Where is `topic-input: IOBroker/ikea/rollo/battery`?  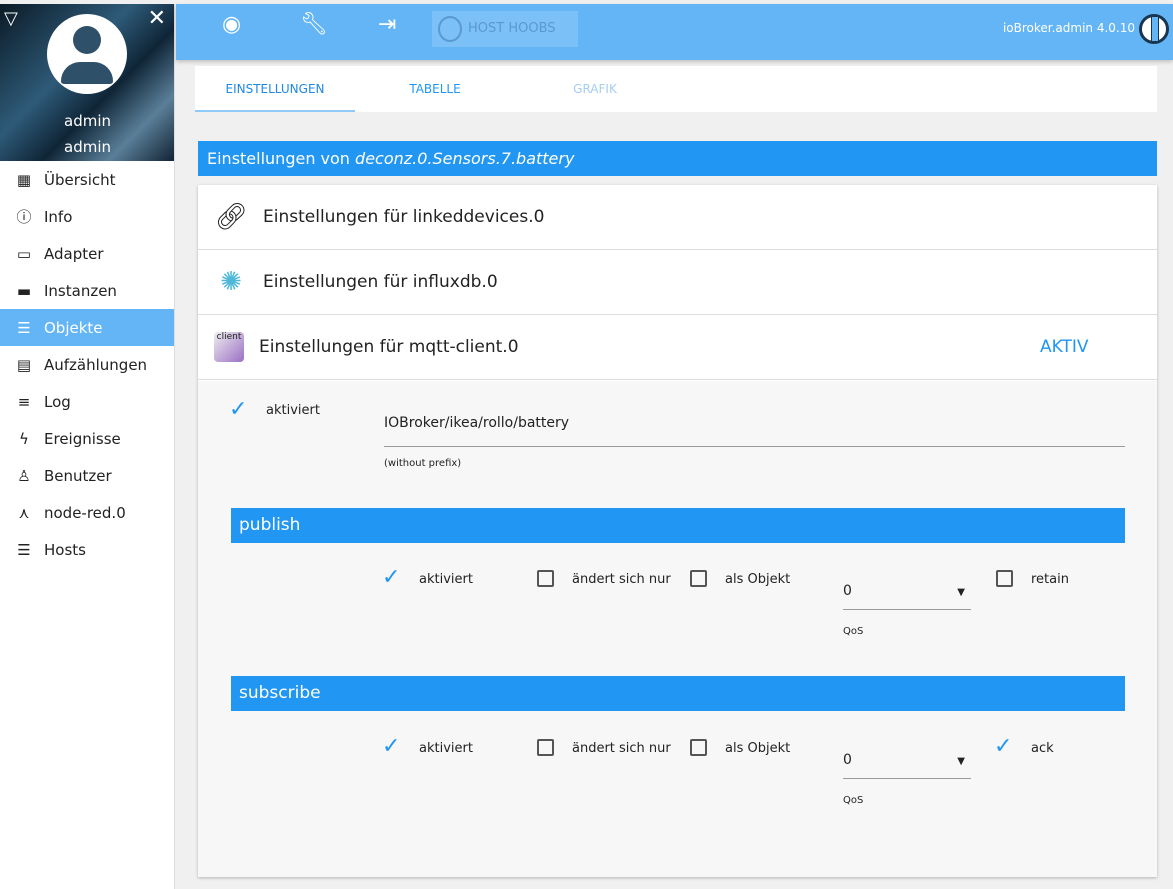
topic-input: IOBroker/ikea/rollo/battery is located at coordinates (754, 431).